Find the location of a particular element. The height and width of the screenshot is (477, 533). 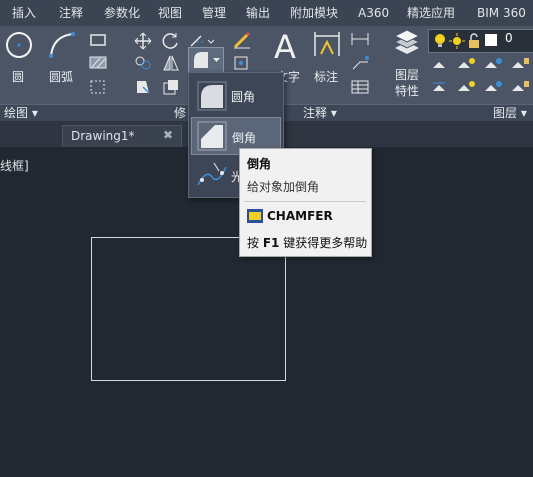

layer-properties-button: 图层 is located at coordinates (407, 74).